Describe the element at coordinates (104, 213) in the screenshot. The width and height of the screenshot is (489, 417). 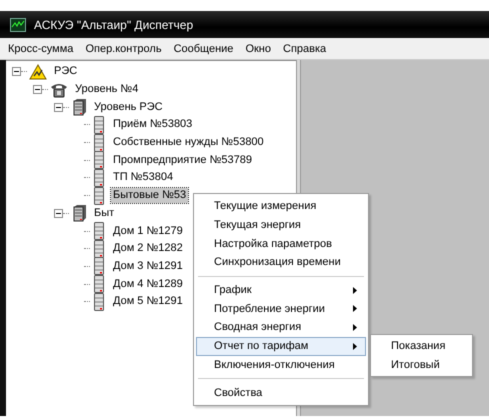
I see `tree-item: Быт` at that location.